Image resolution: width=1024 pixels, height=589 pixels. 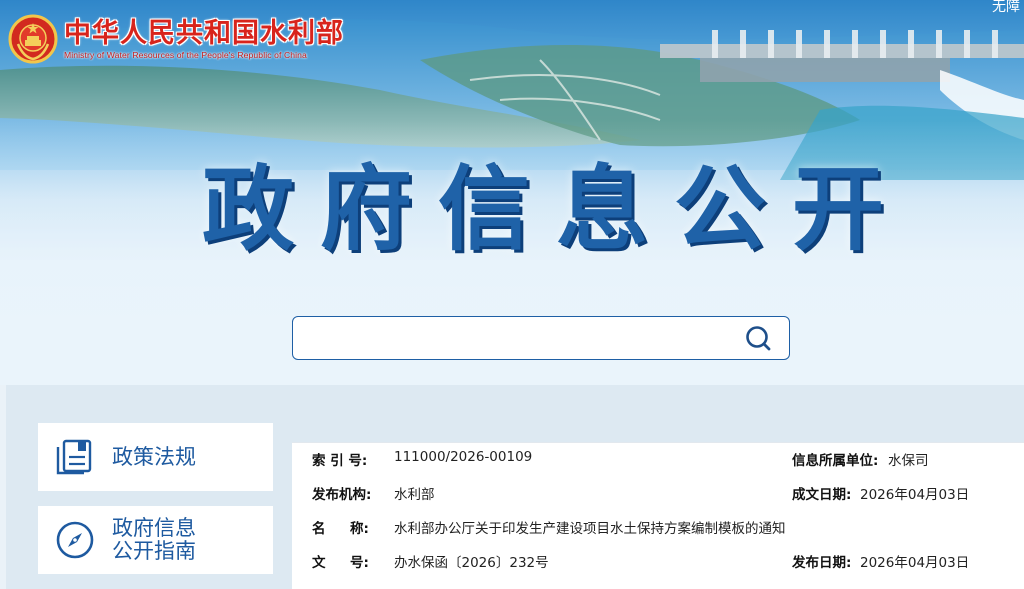 What do you see at coordinates (915, 563) in the screenshot?
I see `published-date-value: 2026年04月03日` at bounding box center [915, 563].